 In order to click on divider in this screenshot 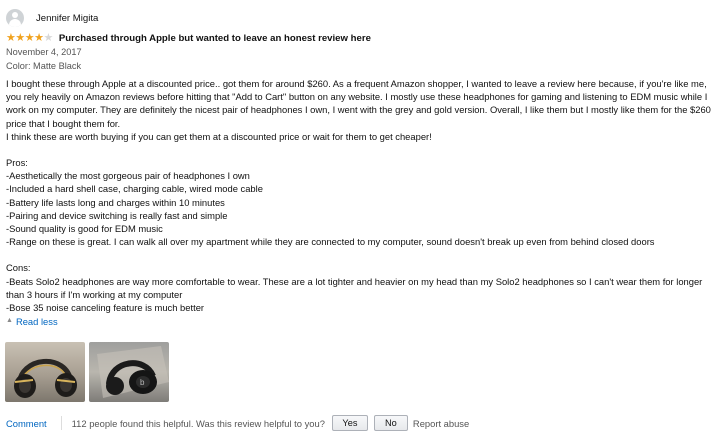, I will do `click(61, 423)`.